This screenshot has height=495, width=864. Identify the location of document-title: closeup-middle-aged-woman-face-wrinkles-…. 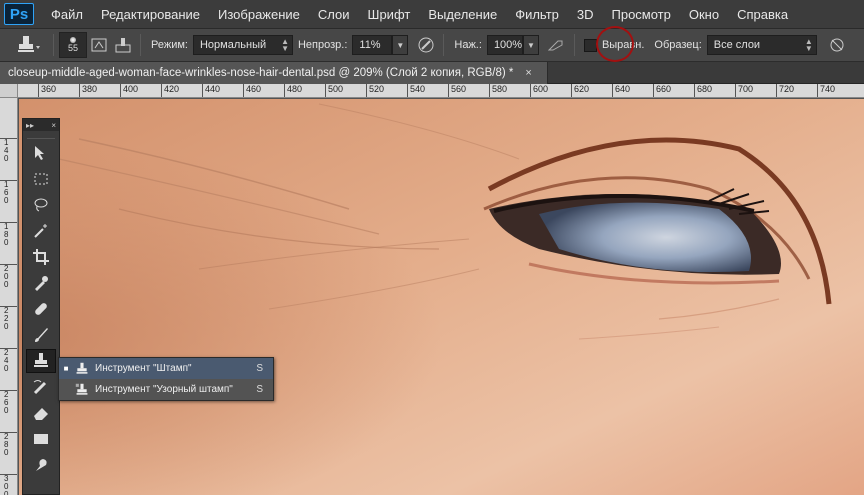
(261, 73).